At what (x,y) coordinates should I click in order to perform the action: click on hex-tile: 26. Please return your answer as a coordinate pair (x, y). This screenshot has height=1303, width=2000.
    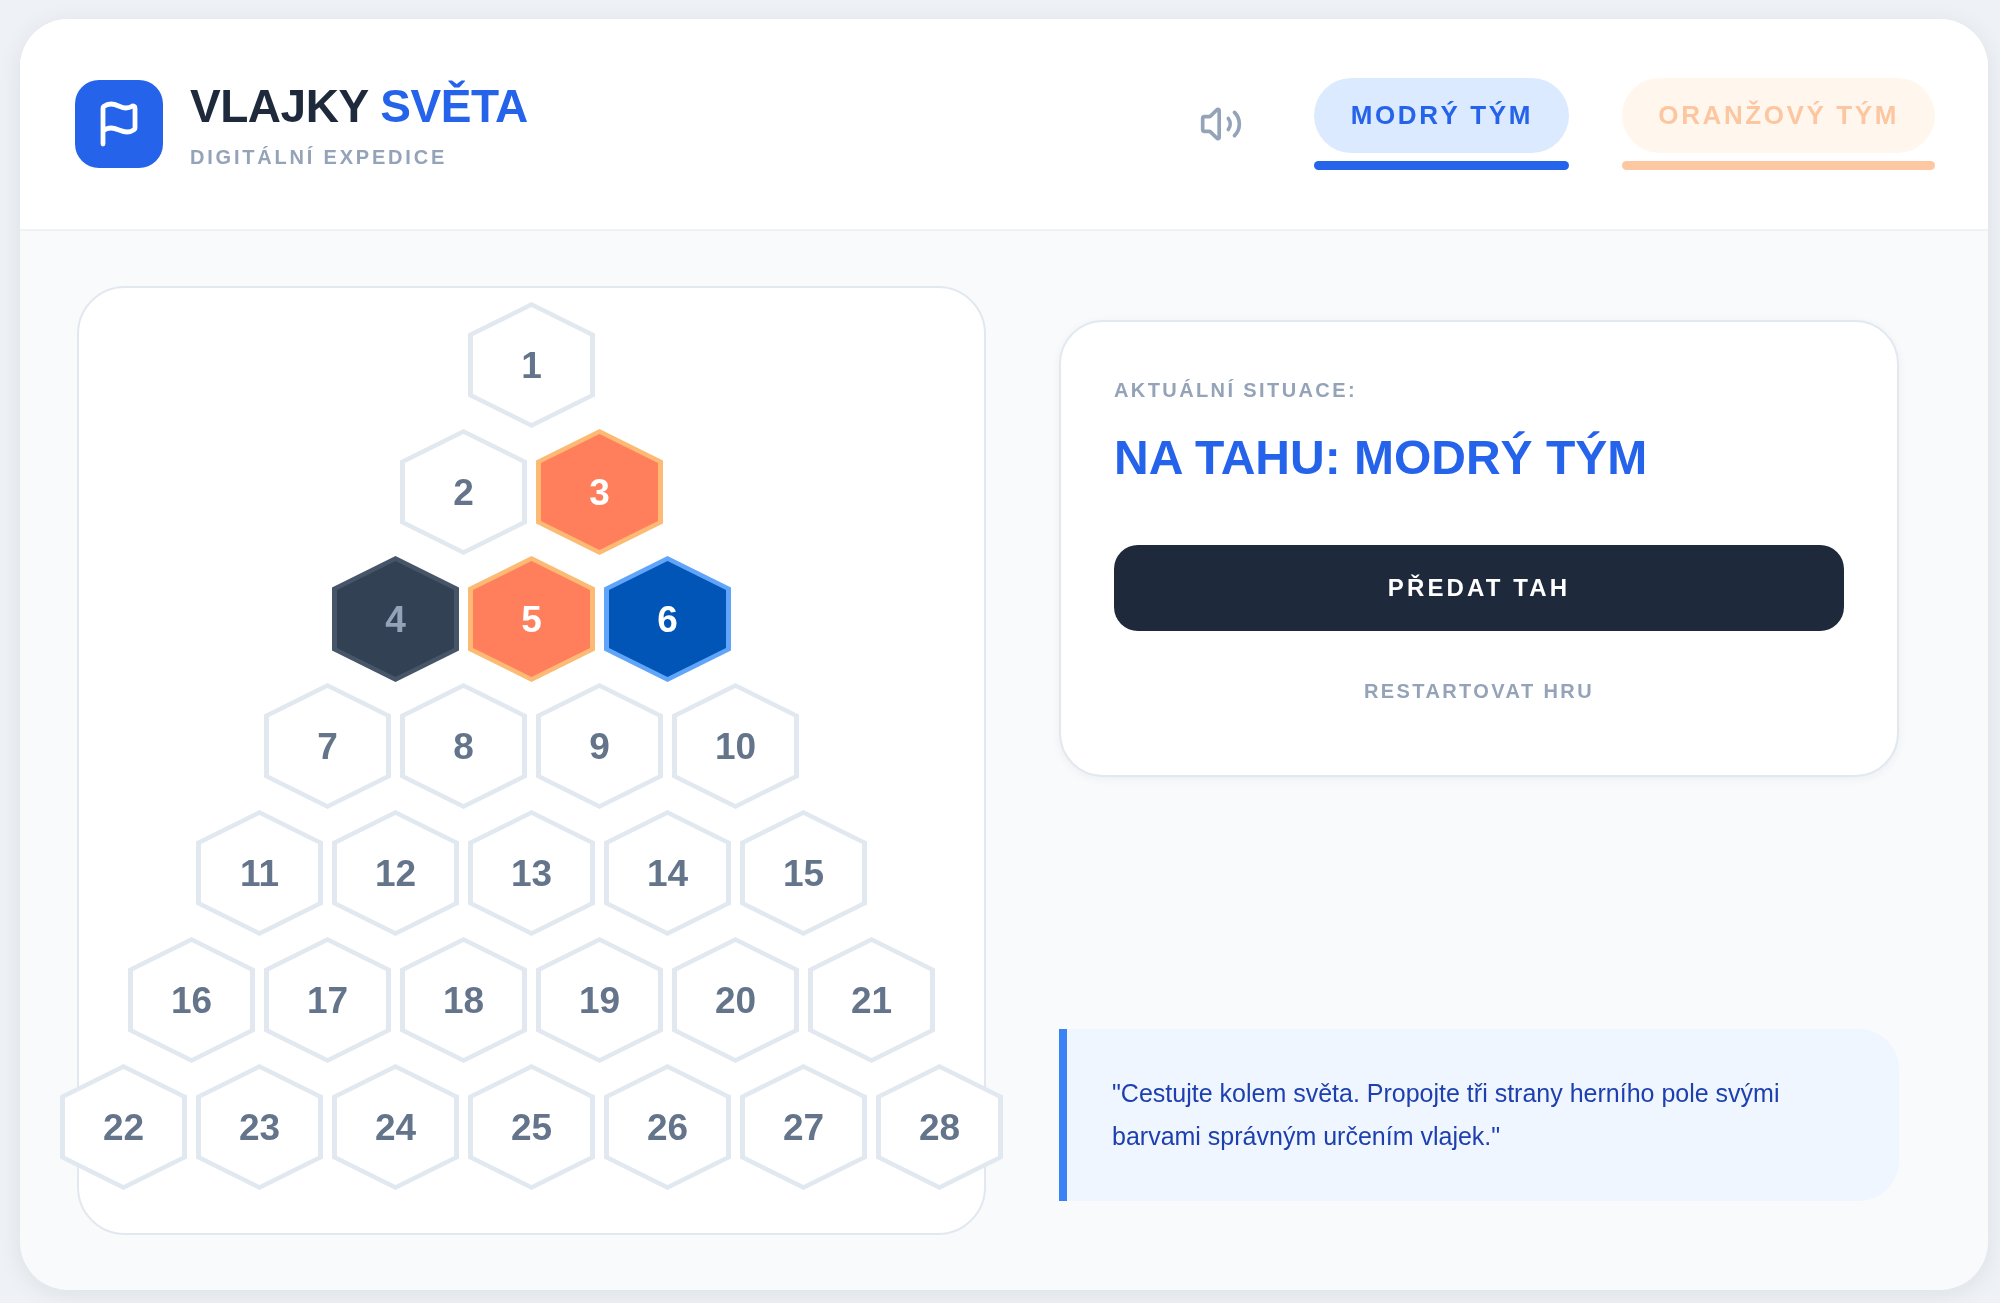
    Looking at the image, I should click on (667, 1127).